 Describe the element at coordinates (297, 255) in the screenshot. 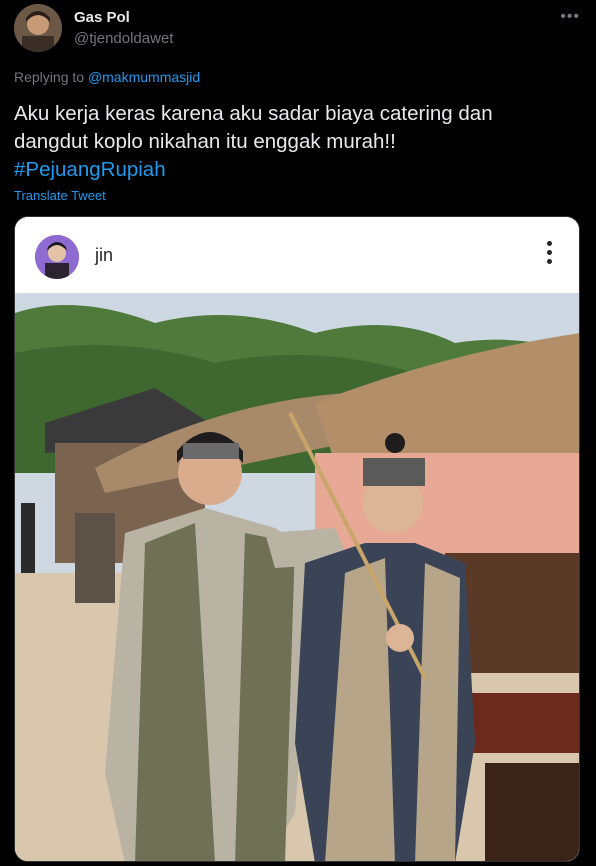

I see `post-header: jin` at that location.